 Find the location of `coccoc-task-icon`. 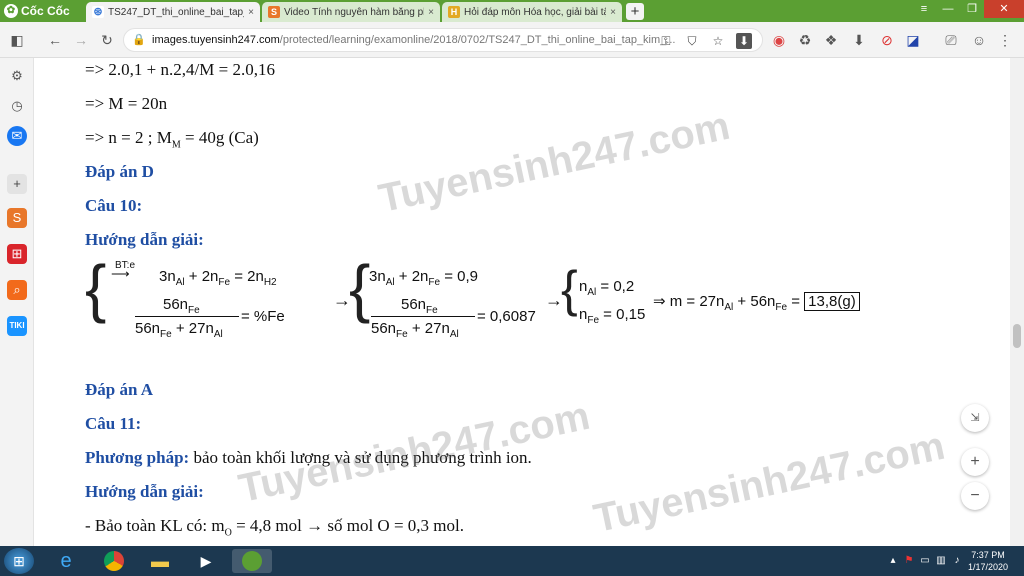

coccoc-task-icon is located at coordinates (252, 561).